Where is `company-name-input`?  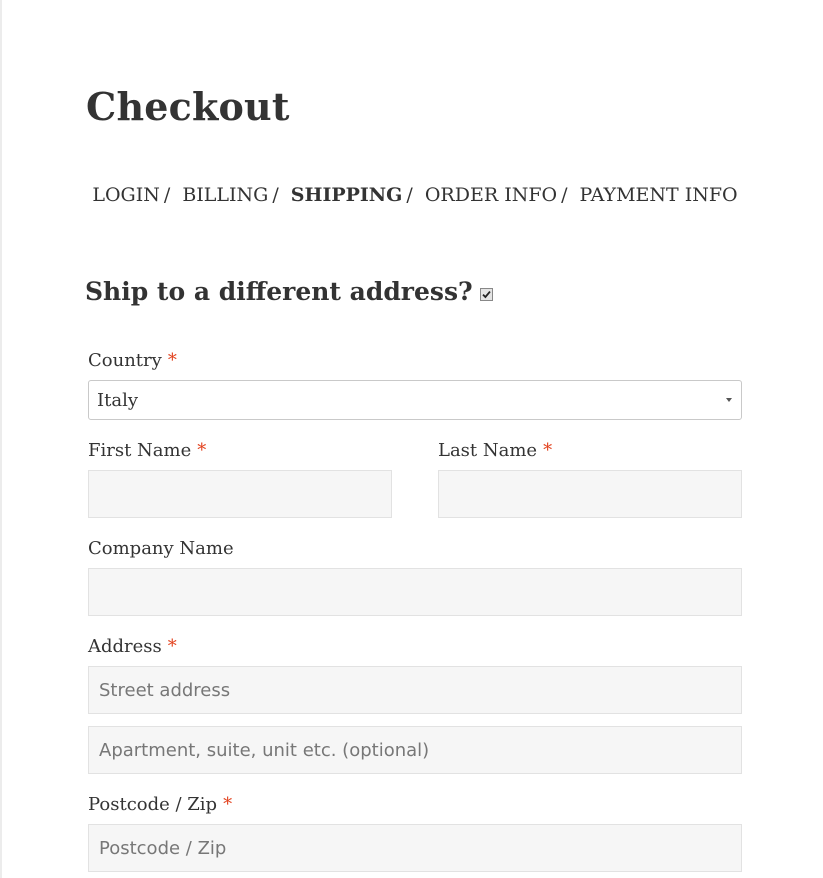 company-name-input is located at coordinates (415, 592).